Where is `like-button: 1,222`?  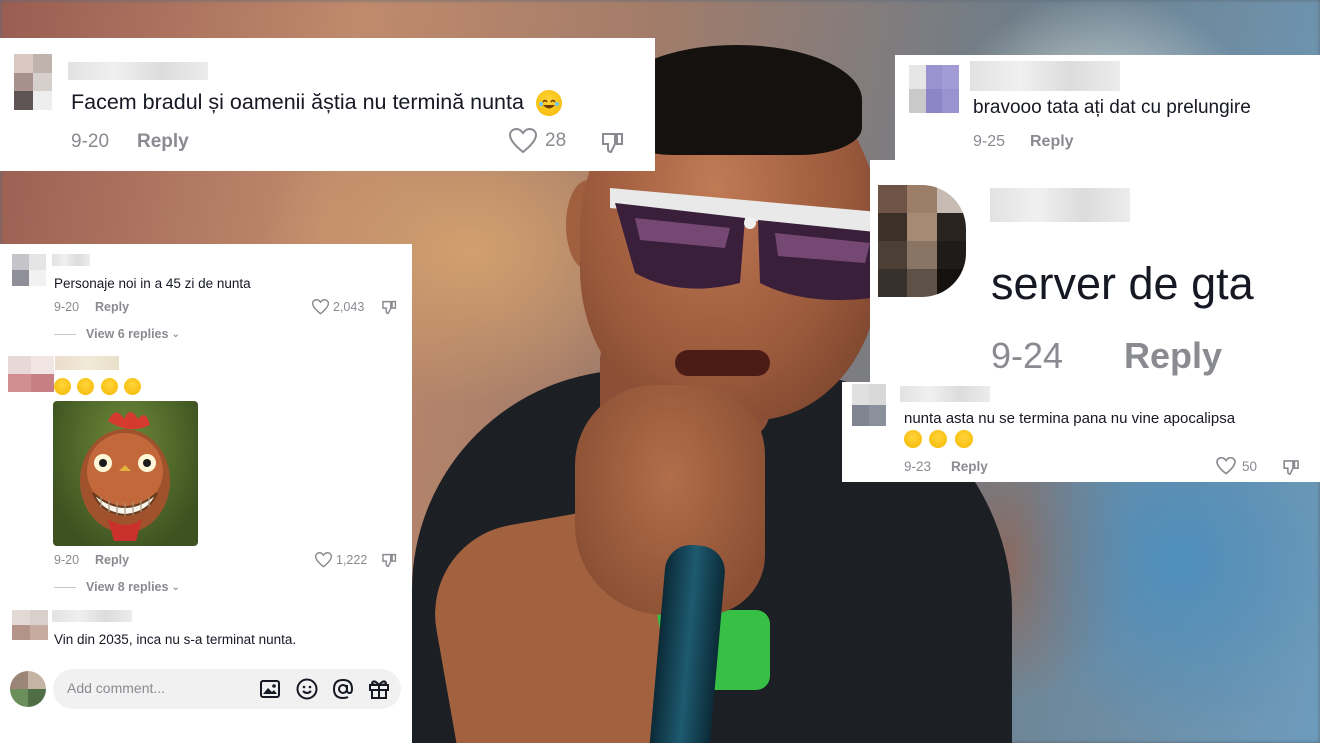
like-button: 1,222 is located at coordinates (341, 560).